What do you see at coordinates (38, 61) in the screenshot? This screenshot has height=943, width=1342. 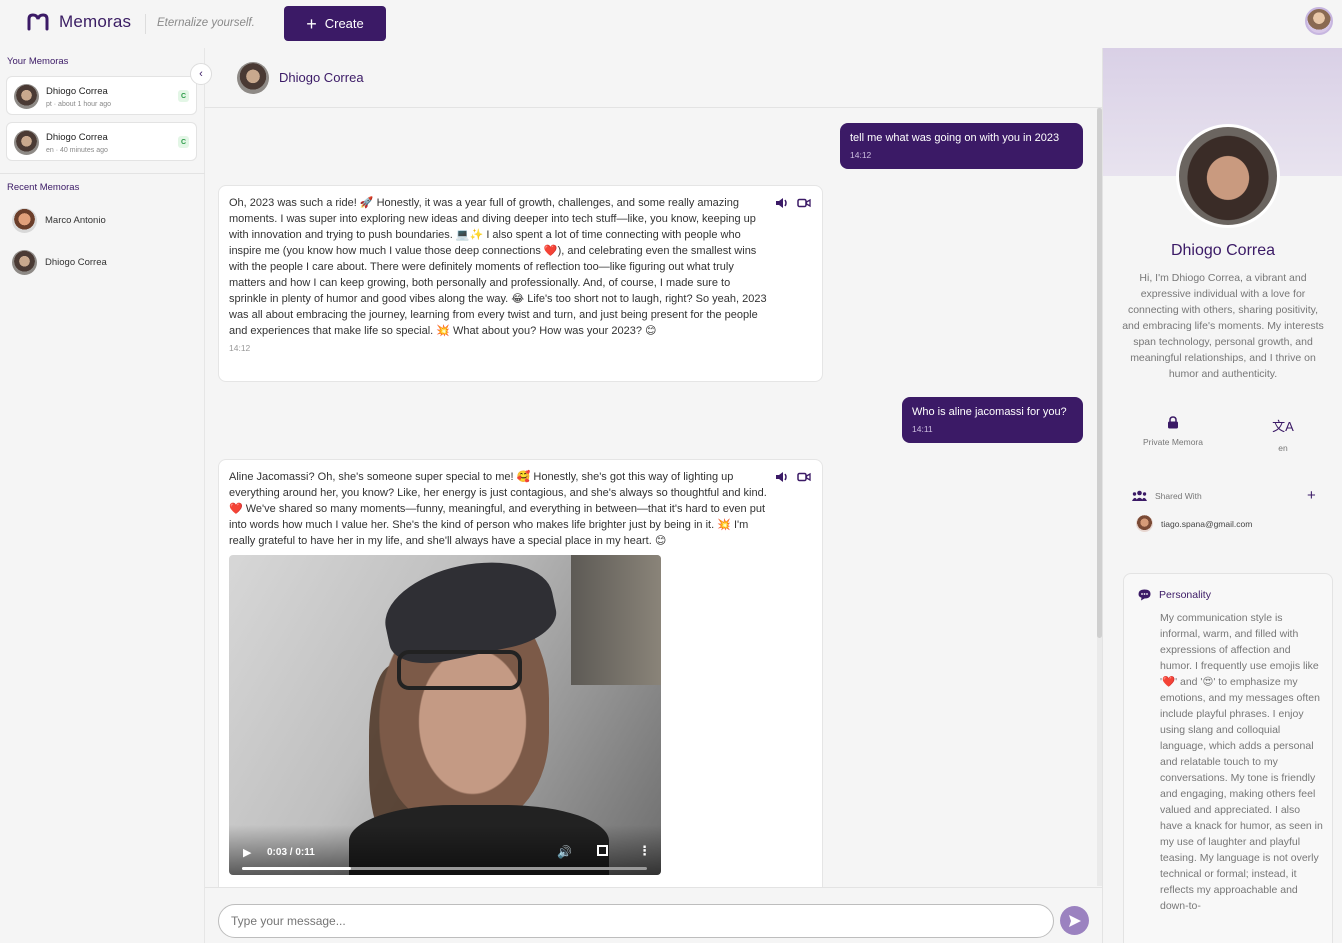 I see `your-memoras-title: Your Memoras` at bounding box center [38, 61].